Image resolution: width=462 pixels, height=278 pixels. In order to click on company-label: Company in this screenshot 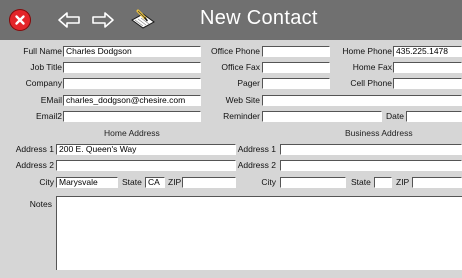, I will do `click(43, 83)`.